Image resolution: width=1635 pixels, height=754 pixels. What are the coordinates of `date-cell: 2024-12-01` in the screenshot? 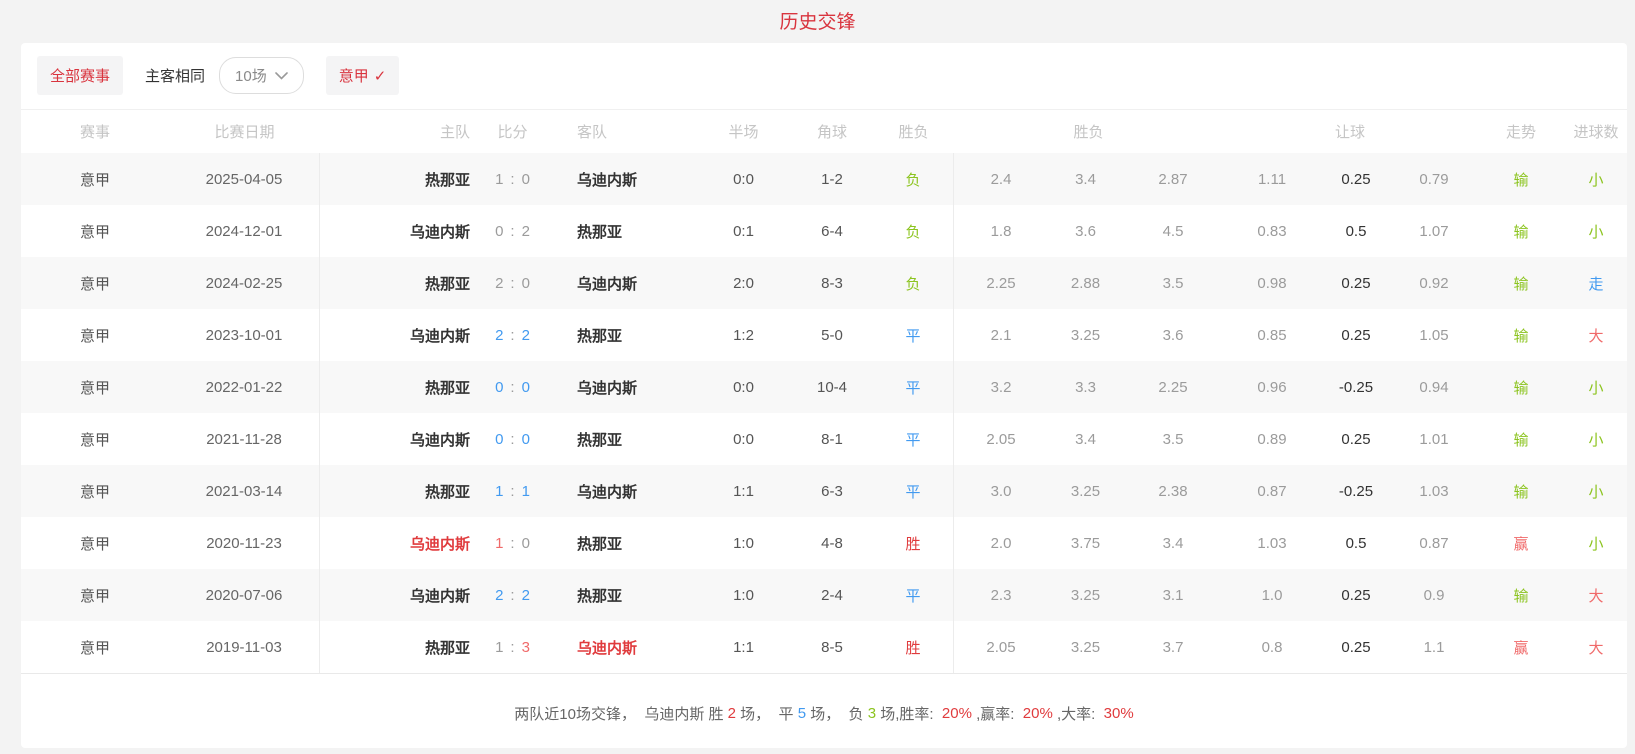 It's located at (244, 231).